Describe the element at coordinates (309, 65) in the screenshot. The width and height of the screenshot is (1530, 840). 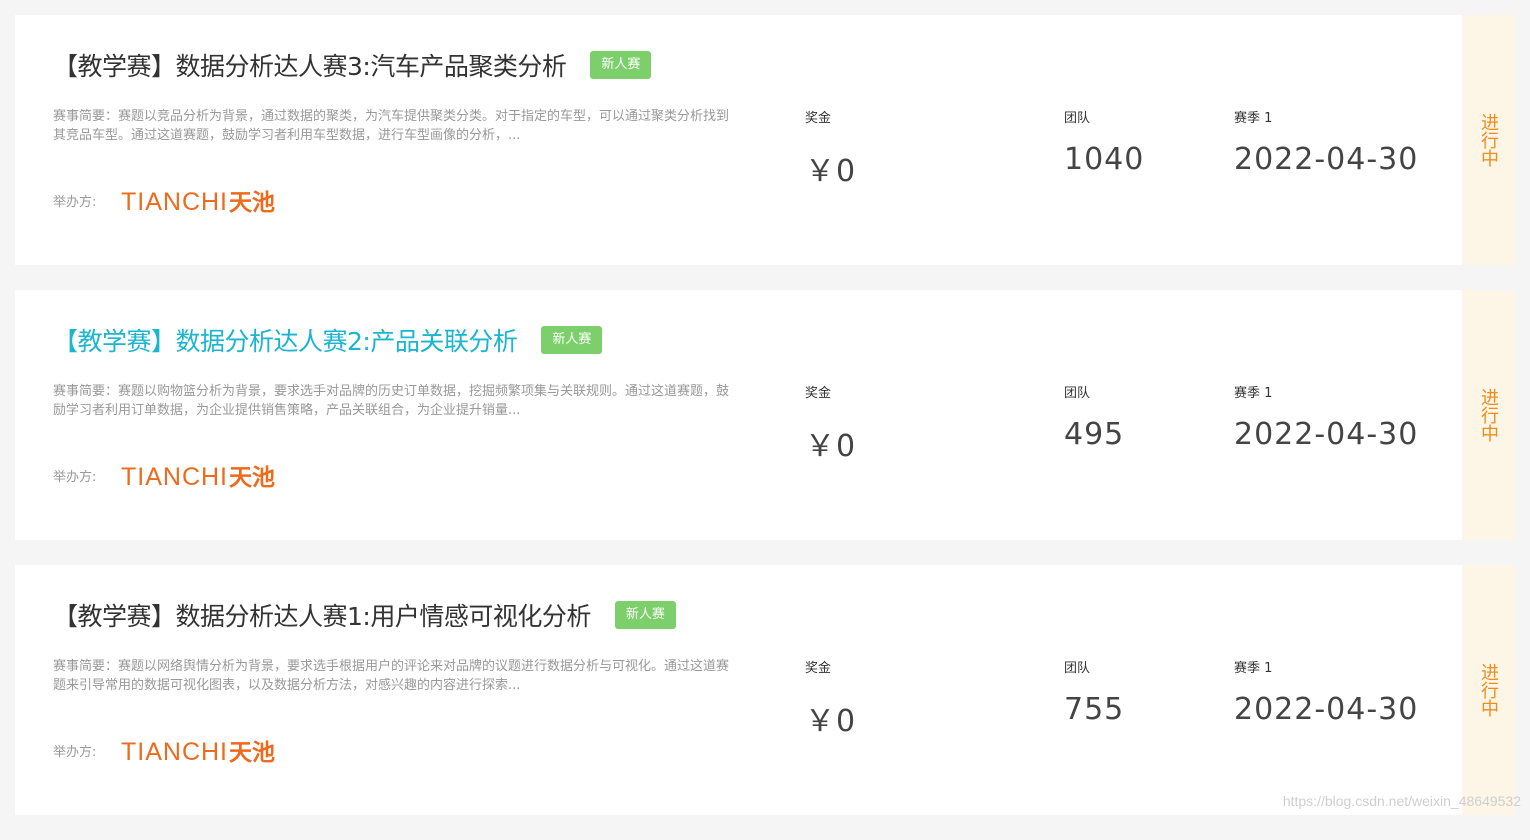
I see `competition-title: 【教学赛】数据分析达人赛3:汽车产品聚类分析` at that location.